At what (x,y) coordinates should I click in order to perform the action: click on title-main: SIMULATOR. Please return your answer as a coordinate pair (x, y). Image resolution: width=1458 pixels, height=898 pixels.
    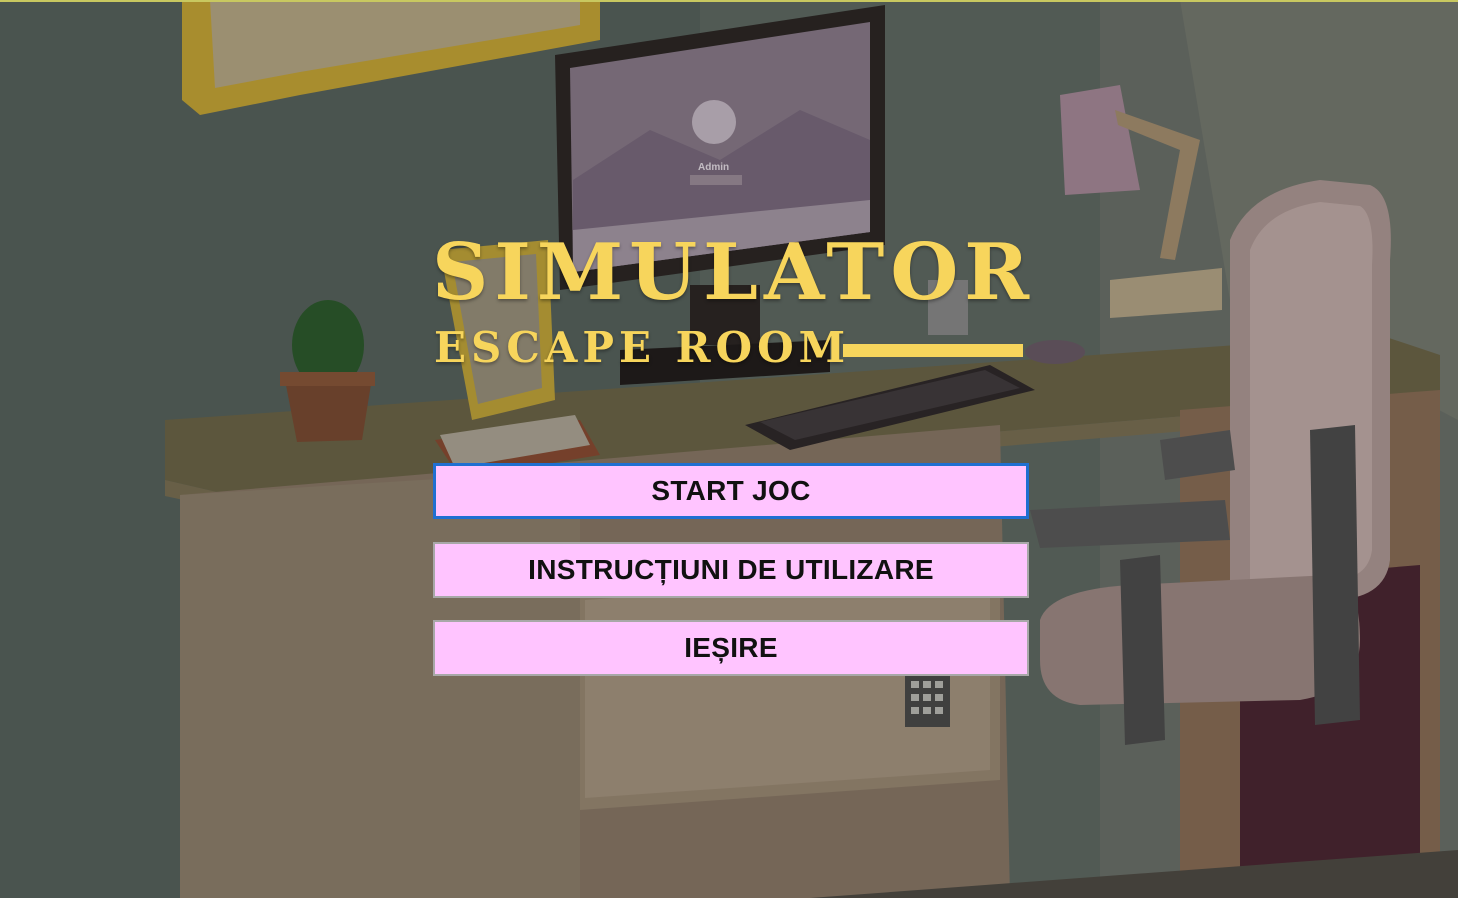
    Looking at the image, I should click on (734, 272).